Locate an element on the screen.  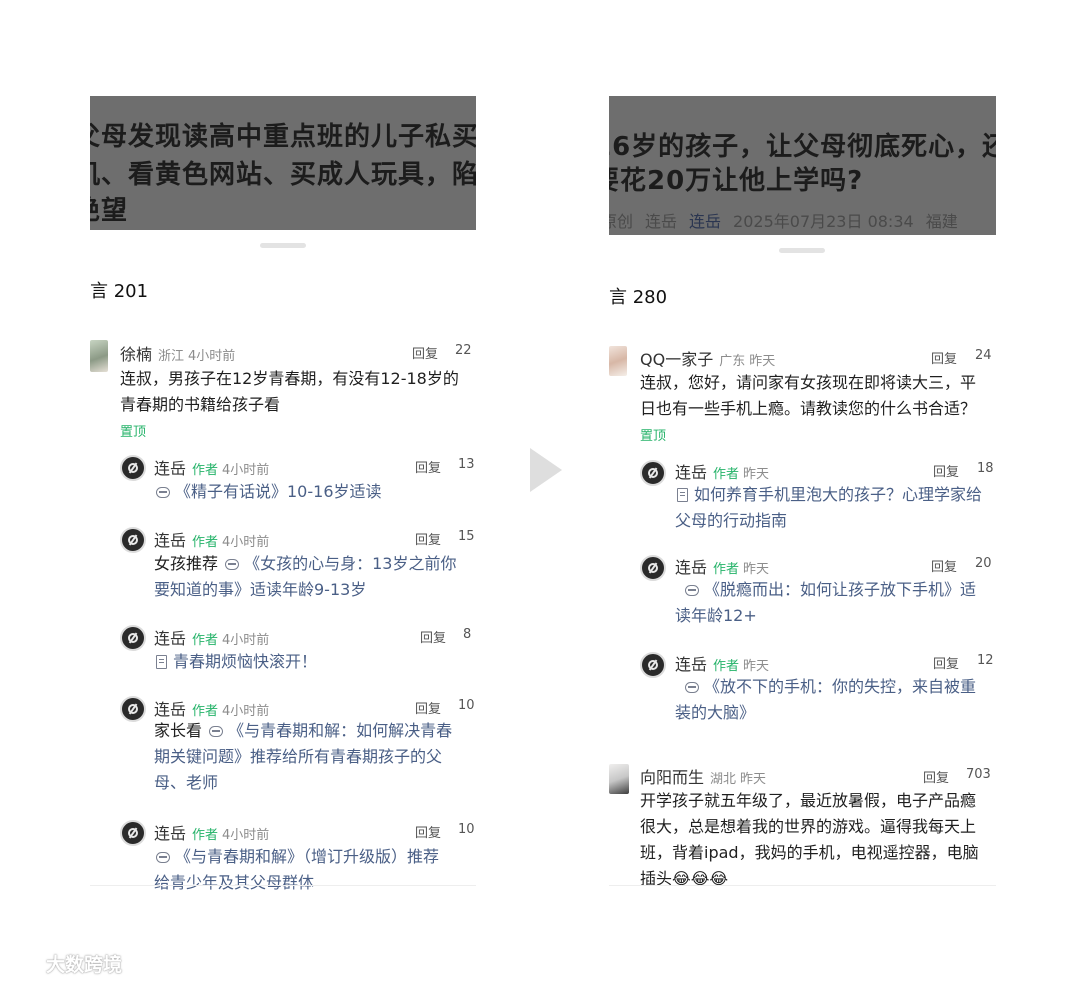
article-title-overlay: 父母发现读高中重点班的儿子私买手 机、看黄色网站、买成人玩具，陷入 绝望 is located at coordinates (283, 163).